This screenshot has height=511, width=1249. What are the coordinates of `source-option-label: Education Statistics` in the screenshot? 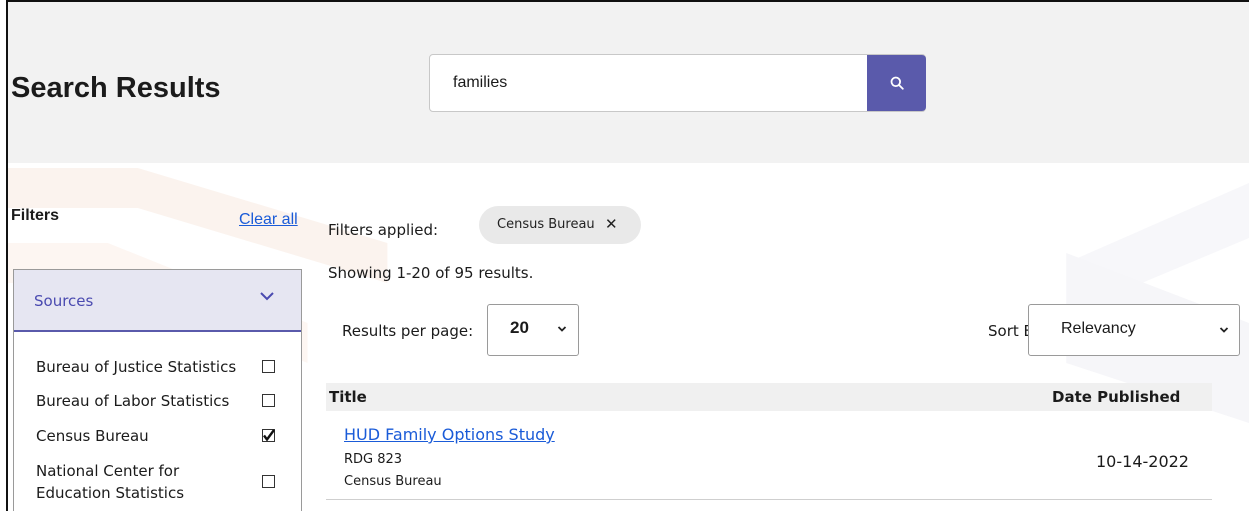 It's located at (110, 493).